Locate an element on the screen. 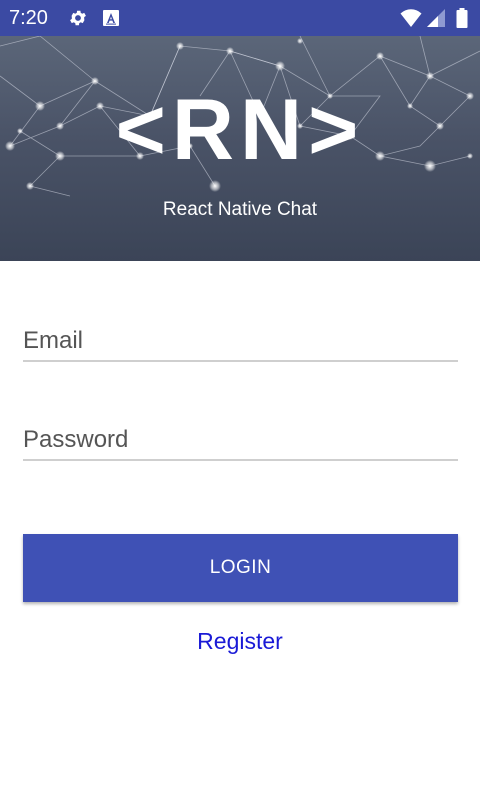 This screenshot has width=480, height=800. password-field is located at coordinates (240, 440).